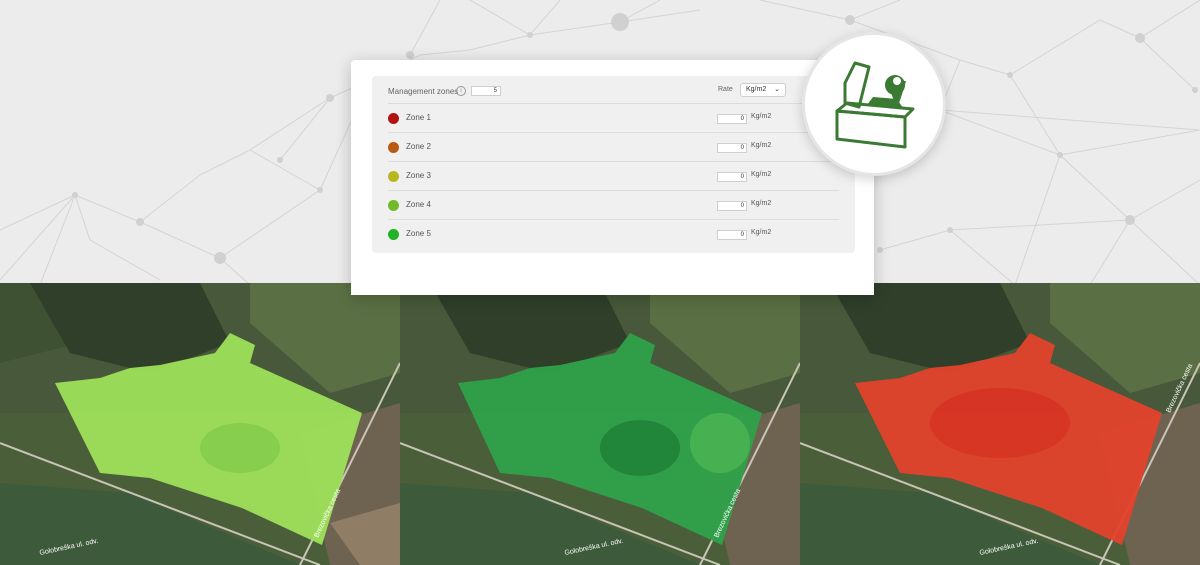 The height and width of the screenshot is (565, 1200). What do you see at coordinates (486, 91) in the screenshot?
I see `management-zones-count-input: 5` at bounding box center [486, 91].